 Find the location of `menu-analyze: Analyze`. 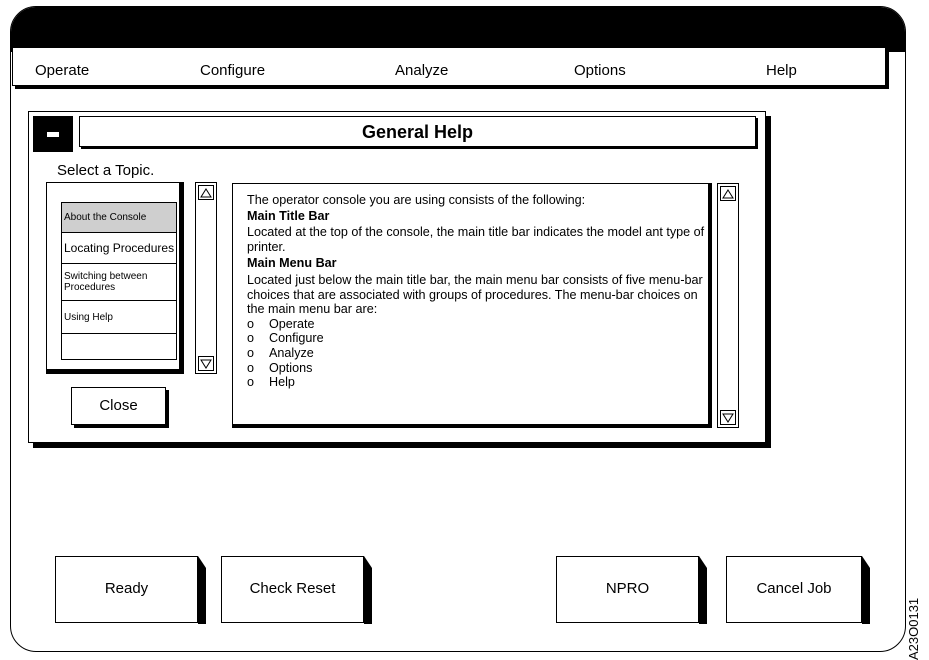

menu-analyze: Analyze is located at coordinates (421, 70).